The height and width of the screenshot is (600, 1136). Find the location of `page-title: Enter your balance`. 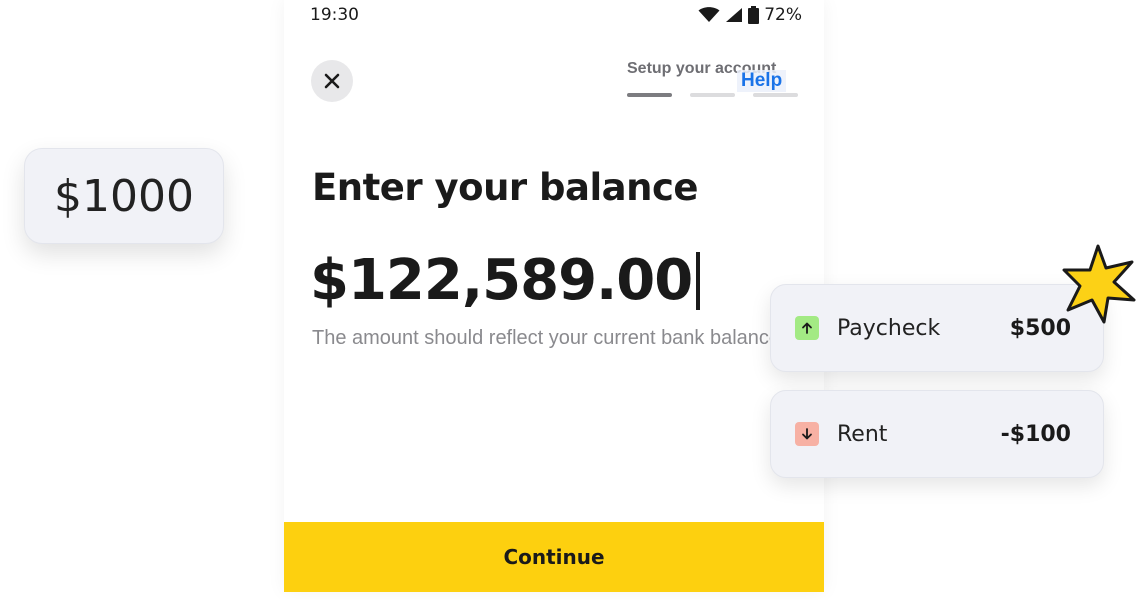

page-title: Enter your balance is located at coordinates (505, 187).